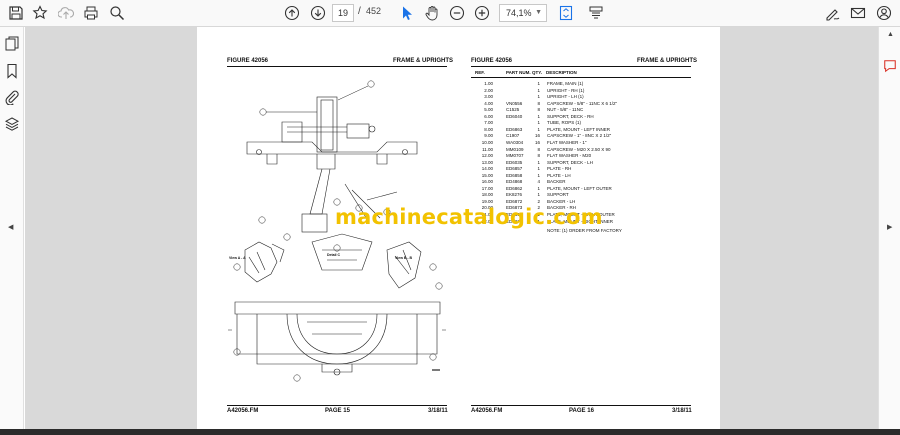 Image resolution: width=900 pixels, height=435 pixels. I want to click on cell-ref: 3.00, so click(488, 97).